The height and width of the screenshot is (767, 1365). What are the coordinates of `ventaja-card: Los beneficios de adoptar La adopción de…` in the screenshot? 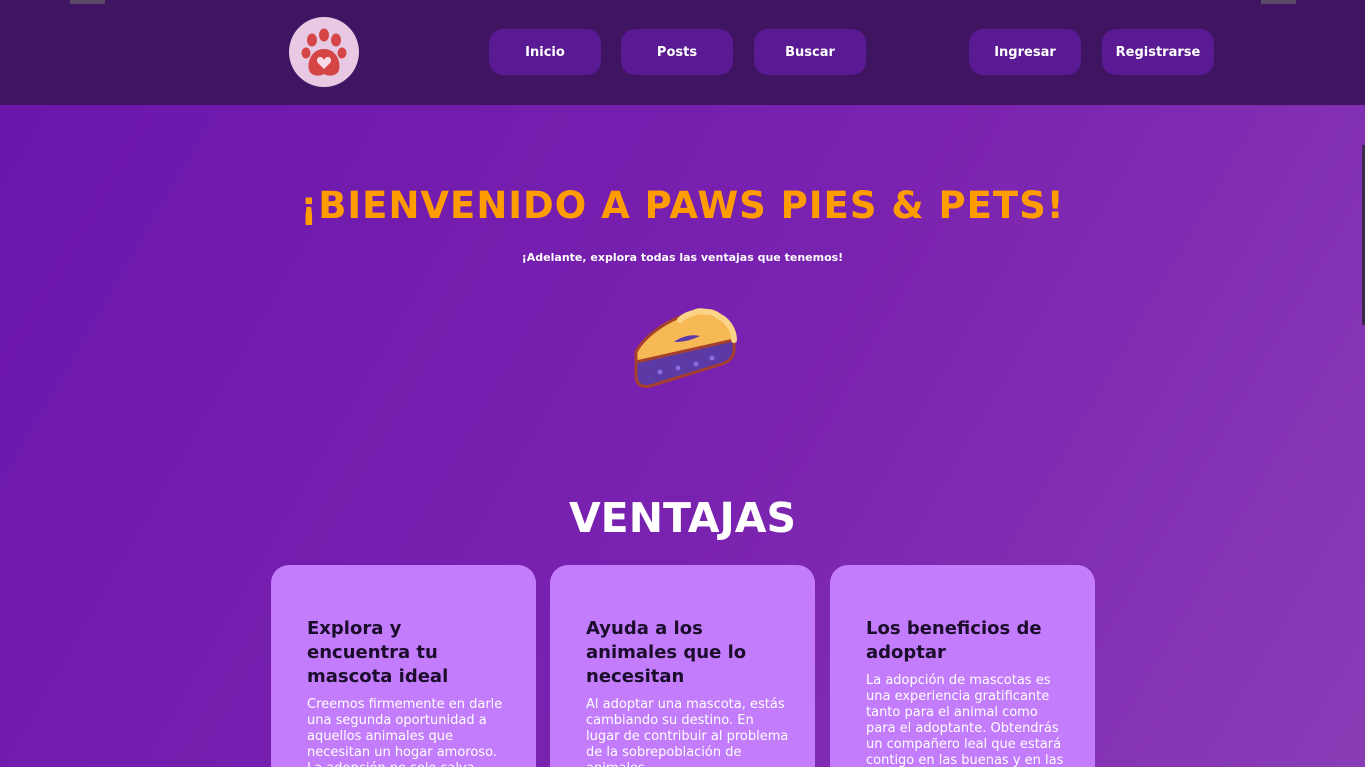 It's located at (962, 666).